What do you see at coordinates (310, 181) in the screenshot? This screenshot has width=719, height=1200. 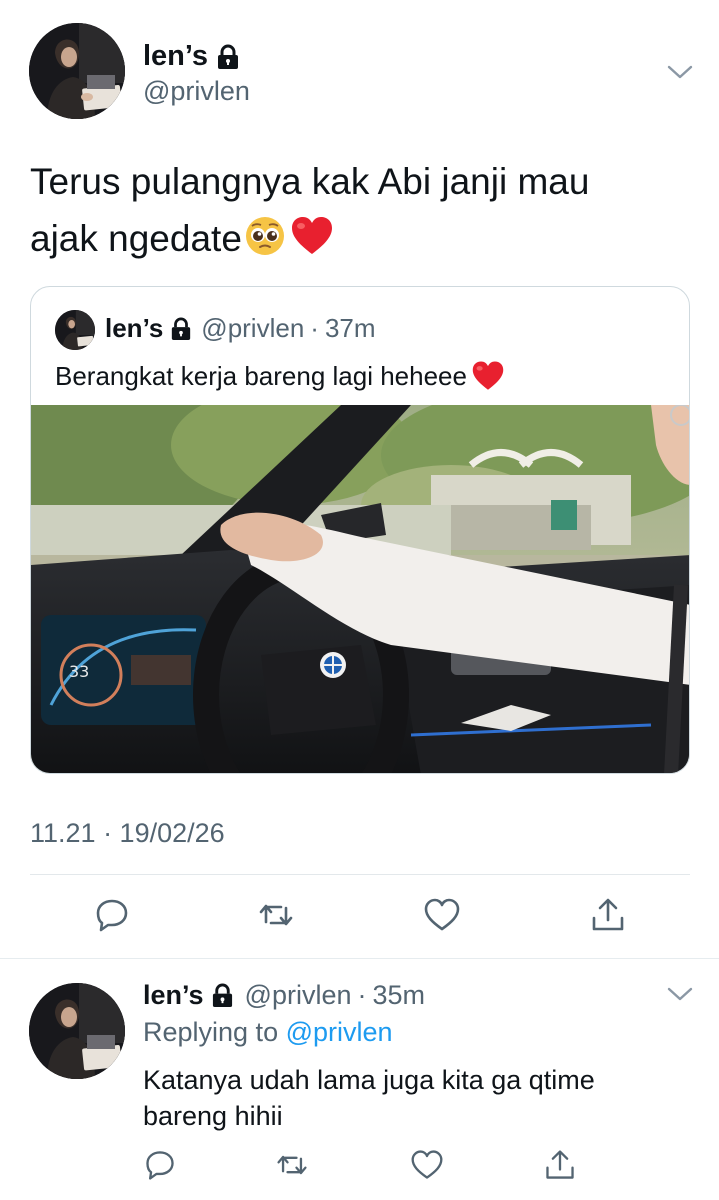 I see `tweet-text-line: Terus pulangnya kak Abi janji mau` at bounding box center [310, 181].